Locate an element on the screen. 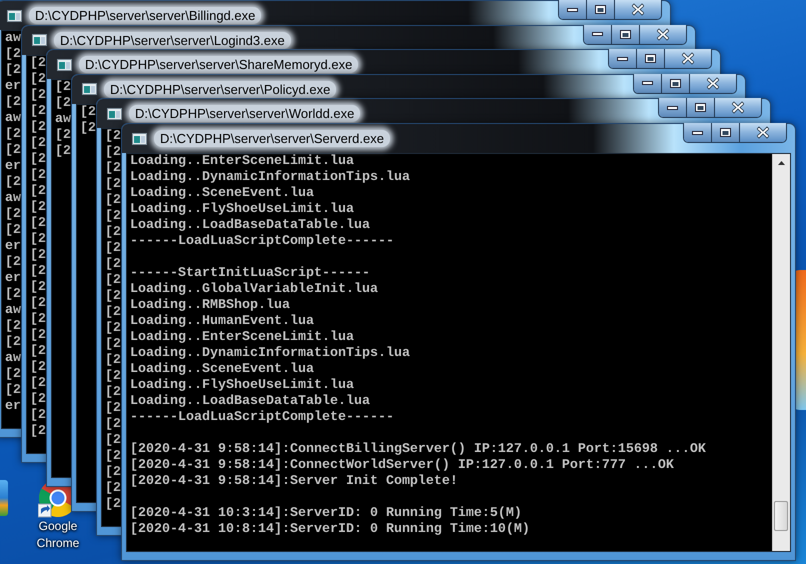  desktop-icon-label: Google Chrome is located at coordinates (58, 535).